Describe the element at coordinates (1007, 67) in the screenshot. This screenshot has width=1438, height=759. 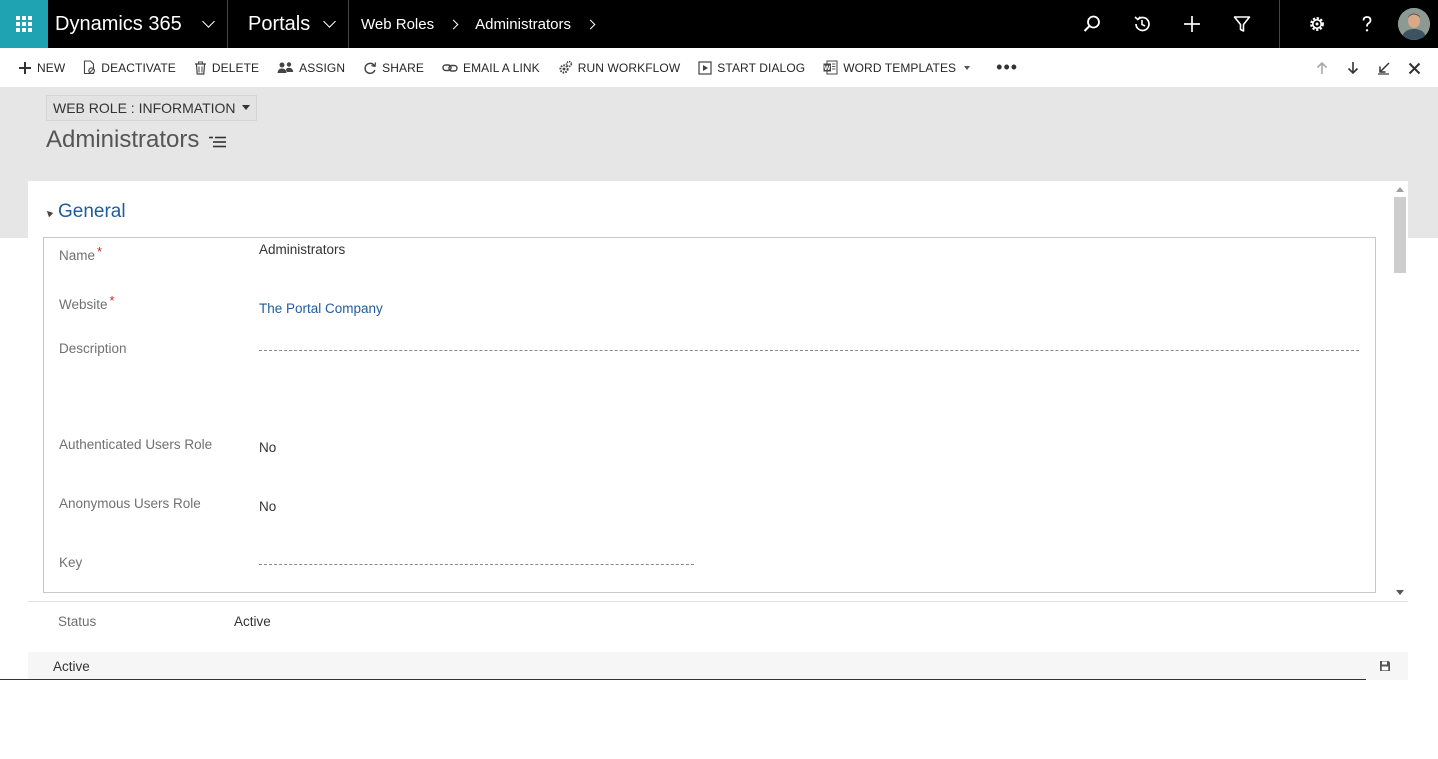
I see `more-commands-ellipsis-icon: •••` at that location.